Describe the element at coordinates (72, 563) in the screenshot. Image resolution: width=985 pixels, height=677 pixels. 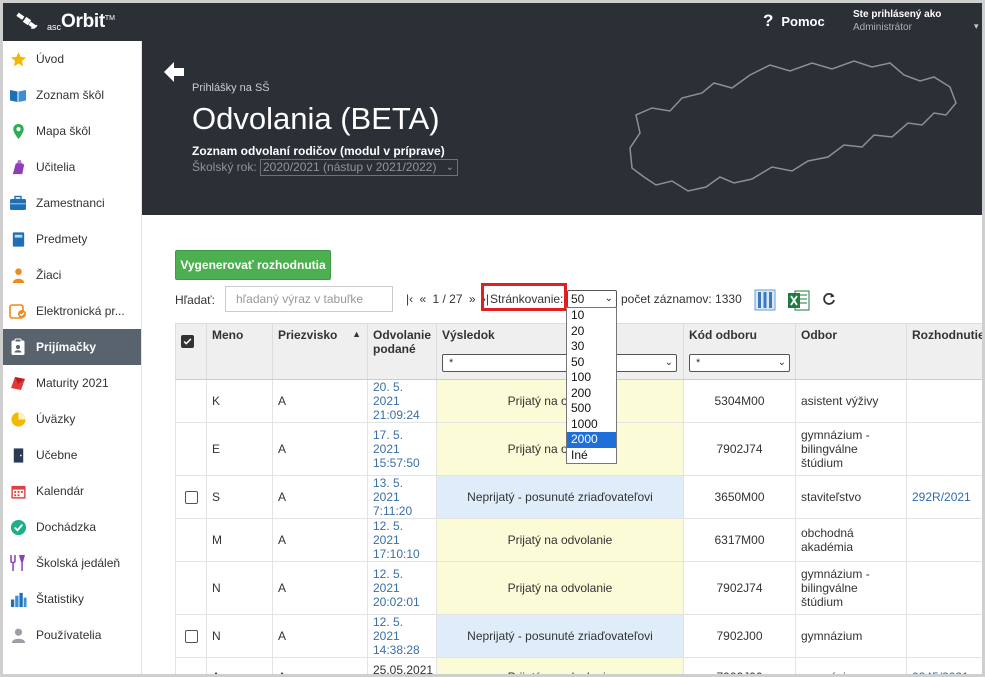
I see `sidebar-item-15: Školská jedáleň` at that location.